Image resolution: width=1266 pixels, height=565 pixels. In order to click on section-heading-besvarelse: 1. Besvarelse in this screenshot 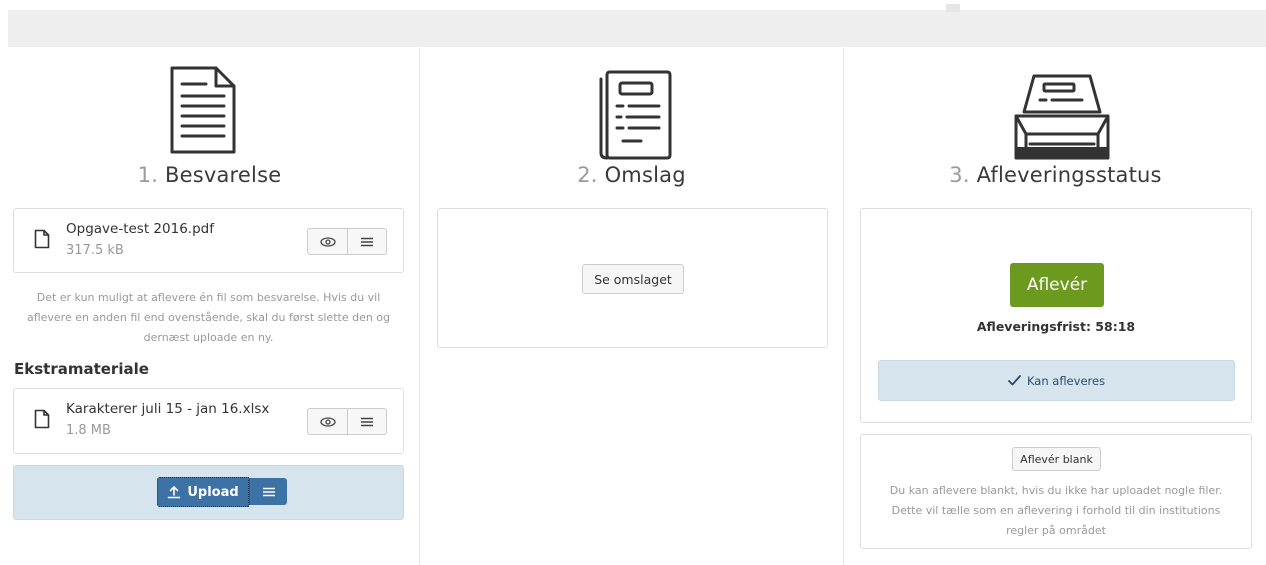, I will do `click(209, 175)`.